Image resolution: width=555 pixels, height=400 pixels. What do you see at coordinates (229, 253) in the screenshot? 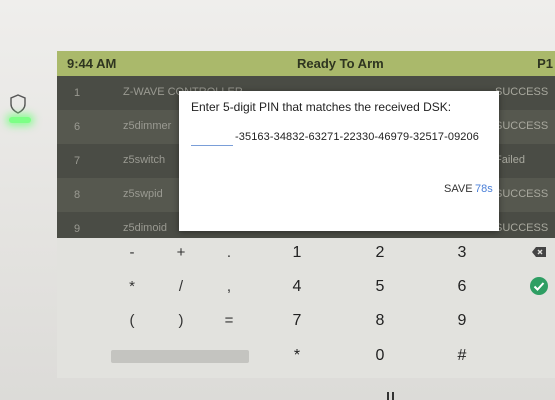
I see `key-period: .` at bounding box center [229, 253].